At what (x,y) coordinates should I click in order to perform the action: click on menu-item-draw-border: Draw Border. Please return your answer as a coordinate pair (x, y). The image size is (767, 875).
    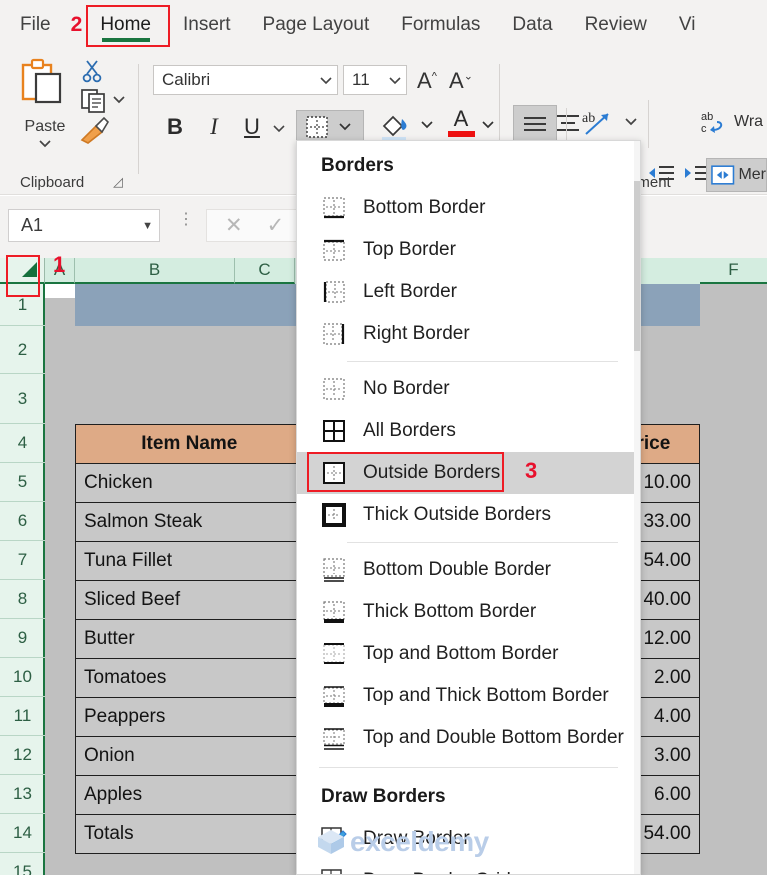
    Looking at the image, I should click on (468, 839).